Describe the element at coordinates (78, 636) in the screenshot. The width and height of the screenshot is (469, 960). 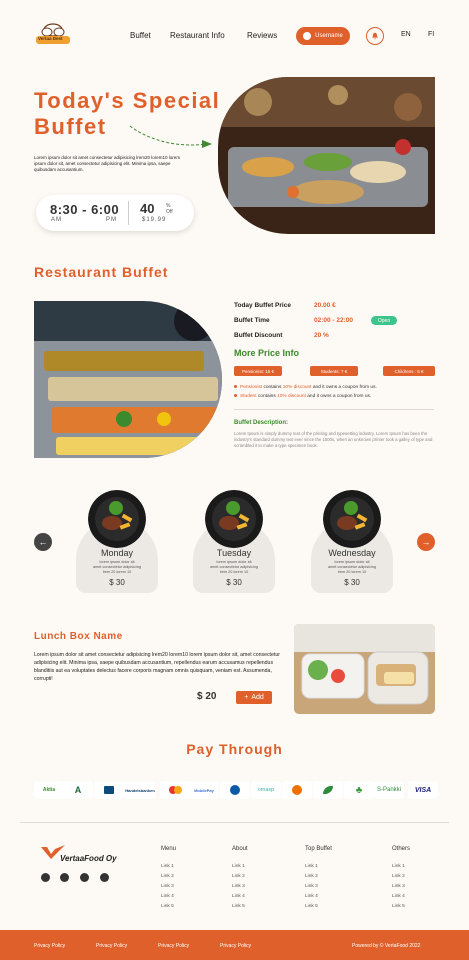
I see `lunch-box-title: Lunch Box Name` at that location.